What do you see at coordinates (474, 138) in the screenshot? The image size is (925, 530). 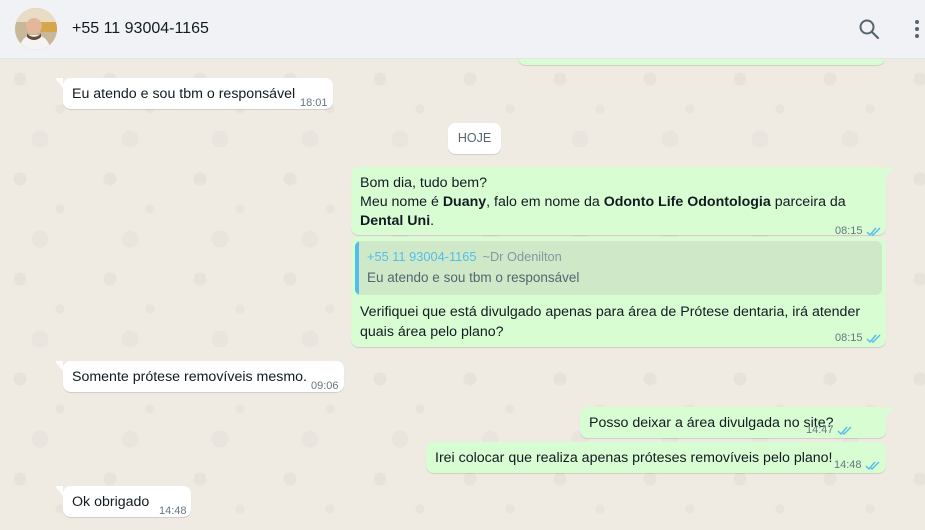 I see `day-separator: HOJE` at bounding box center [474, 138].